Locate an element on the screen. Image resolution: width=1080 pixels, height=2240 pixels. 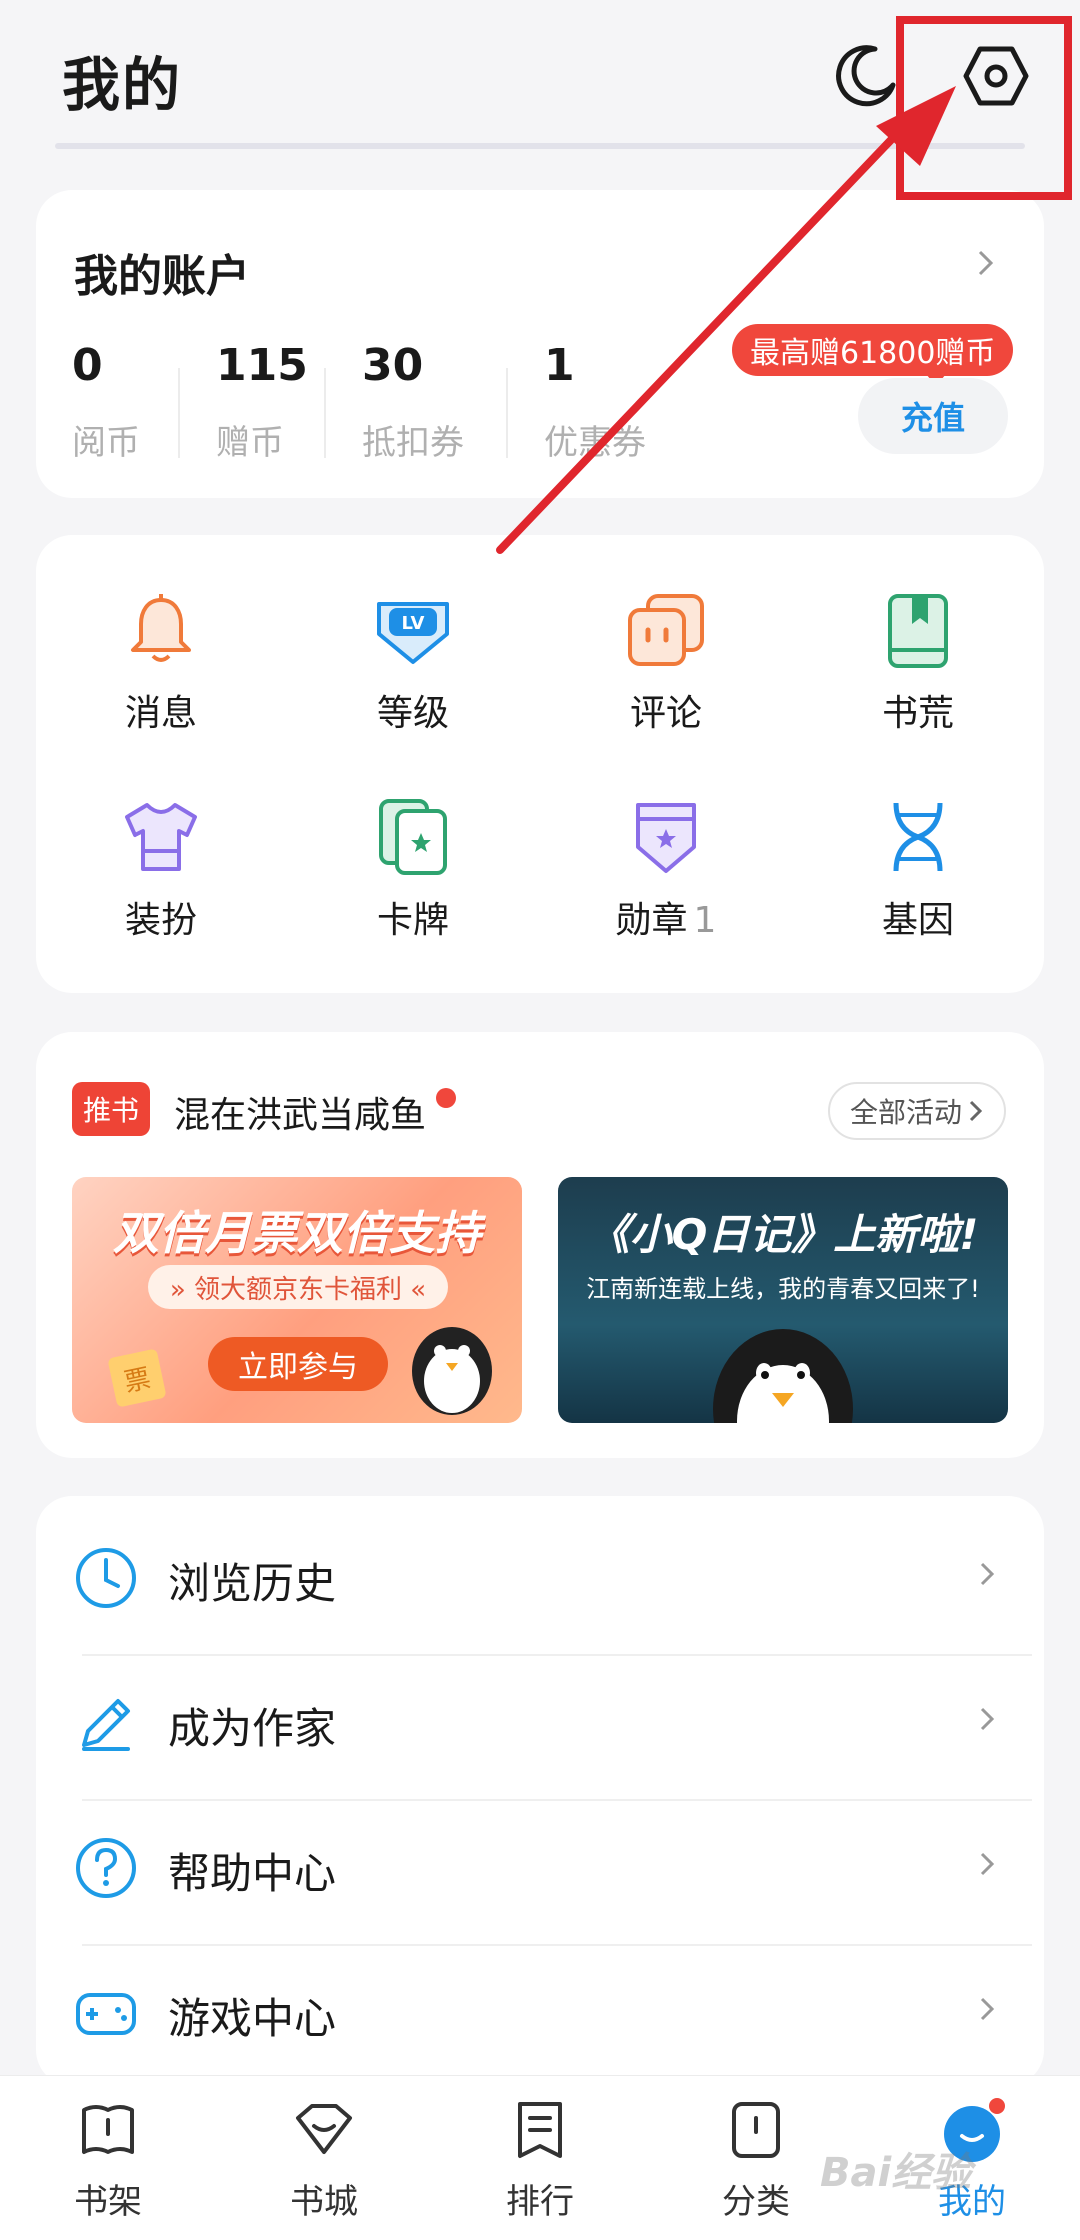
book-bookmark-icon is located at coordinates (918, 631).